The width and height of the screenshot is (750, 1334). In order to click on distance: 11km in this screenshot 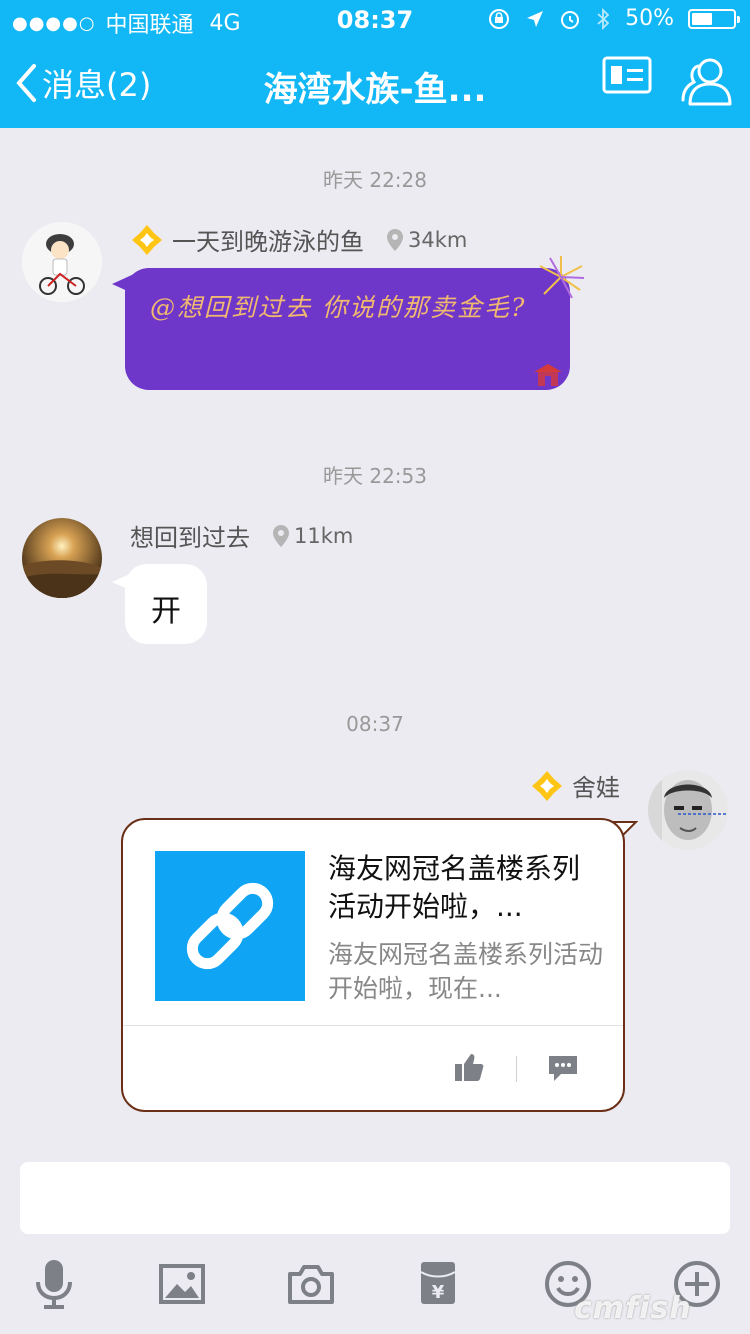, I will do `click(312, 536)`.